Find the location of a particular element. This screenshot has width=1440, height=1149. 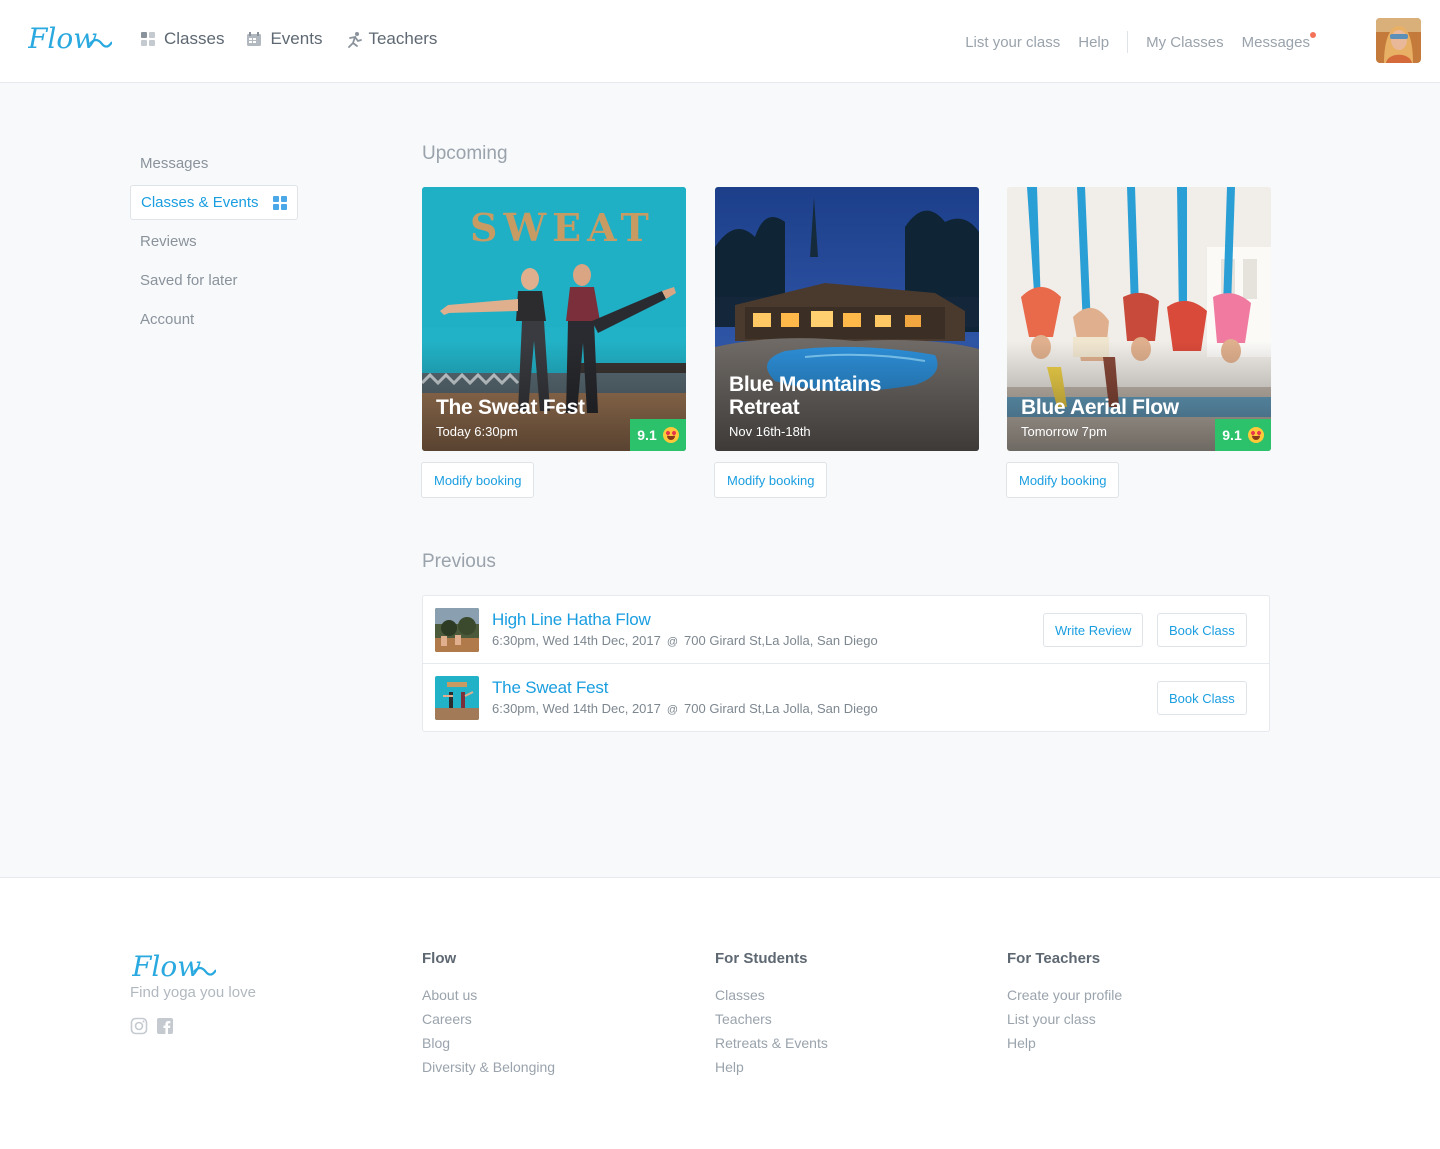

my-classes-link: My Classes is located at coordinates (1185, 42).